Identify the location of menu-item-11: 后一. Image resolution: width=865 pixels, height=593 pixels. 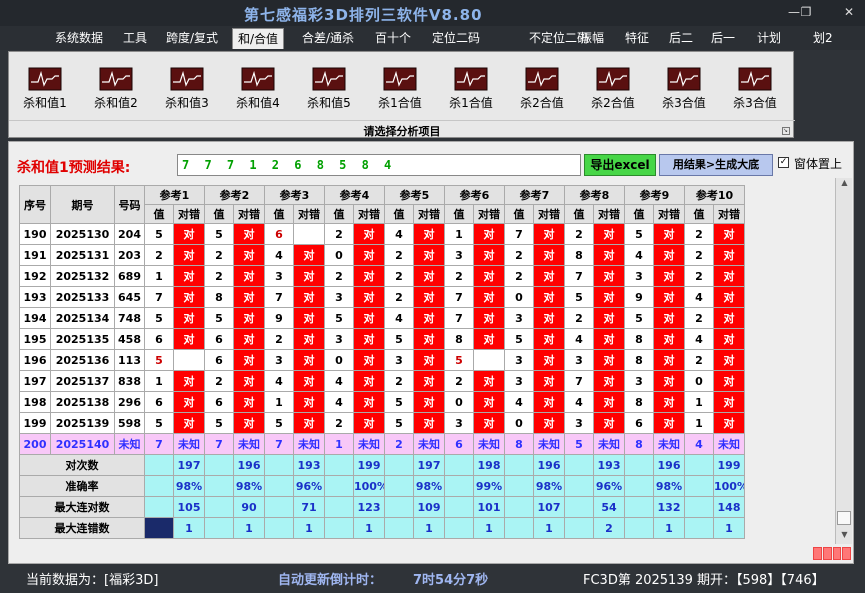
(723, 38).